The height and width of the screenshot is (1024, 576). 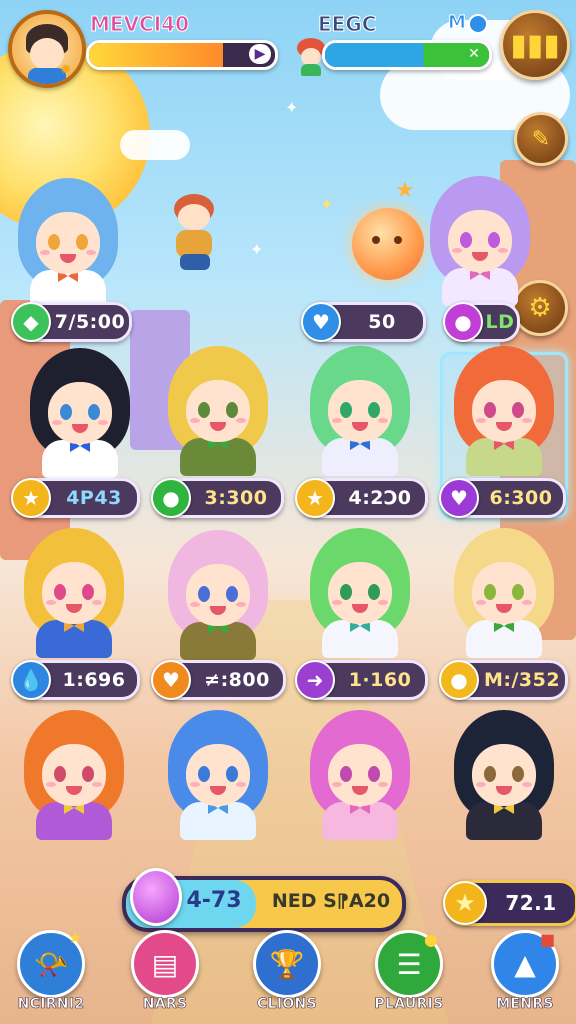 I want to click on stat-value: 1·160, so click(x=380, y=680).